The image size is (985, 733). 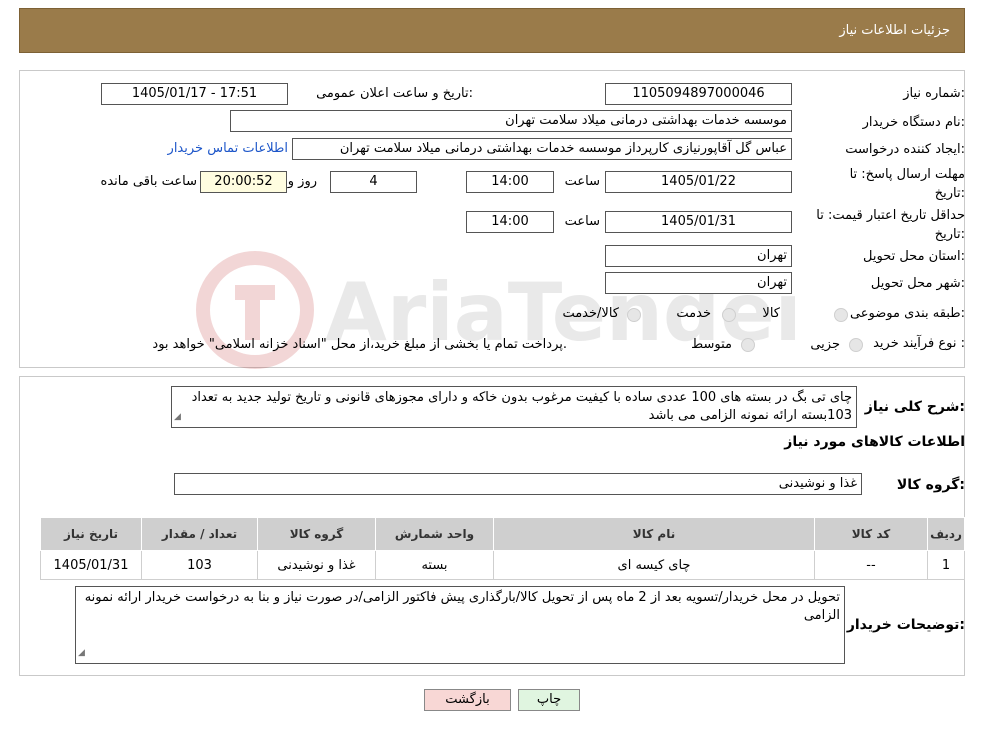 I want to click on cell-row-number: 1, so click(x=946, y=565).